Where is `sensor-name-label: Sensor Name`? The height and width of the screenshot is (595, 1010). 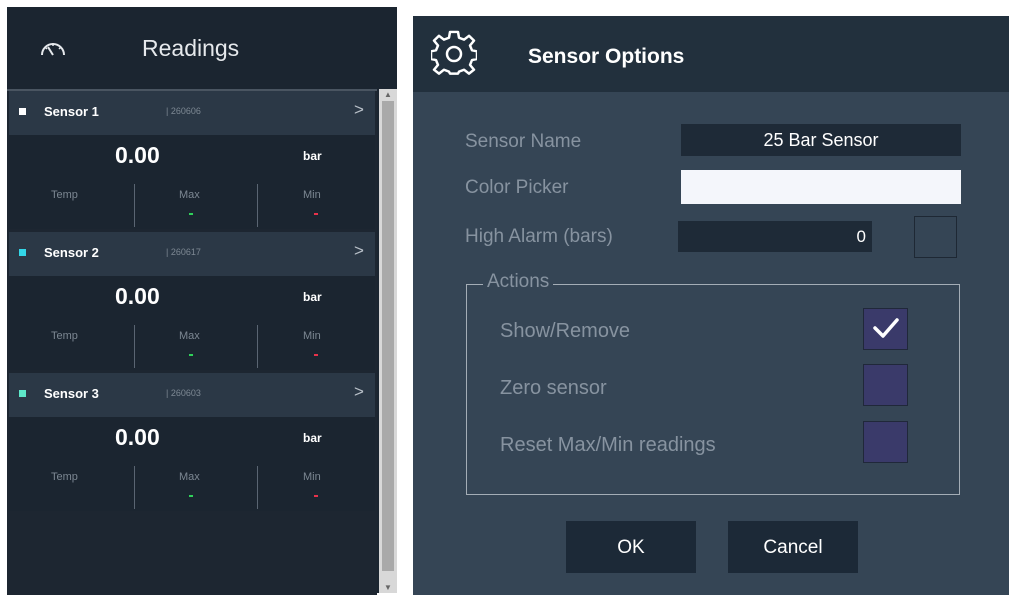
sensor-name-label: Sensor Name is located at coordinates (523, 141).